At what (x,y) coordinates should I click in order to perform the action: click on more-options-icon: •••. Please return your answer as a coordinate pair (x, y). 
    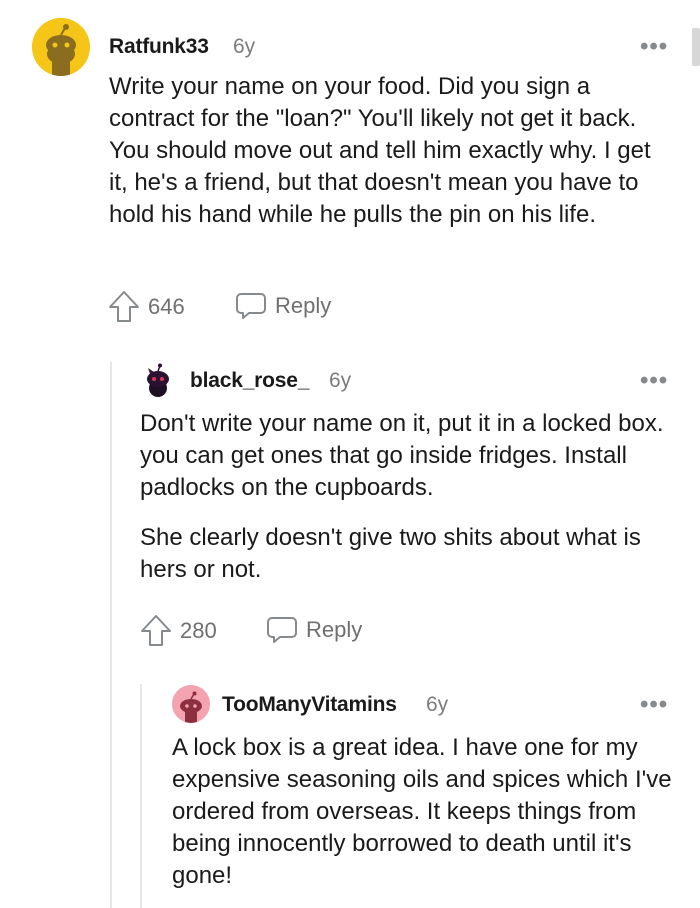
    Looking at the image, I should click on (654, 705).